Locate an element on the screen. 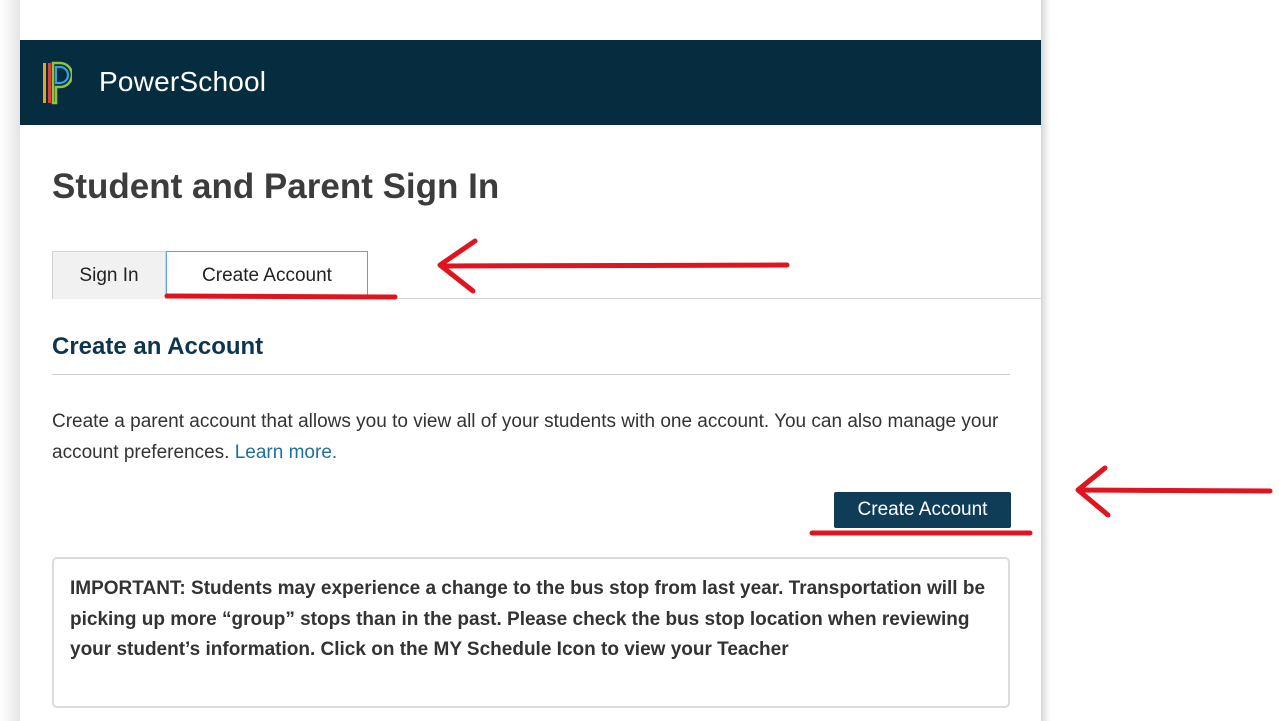  create-account-button: Create Account is located at coordinates (922, 510).